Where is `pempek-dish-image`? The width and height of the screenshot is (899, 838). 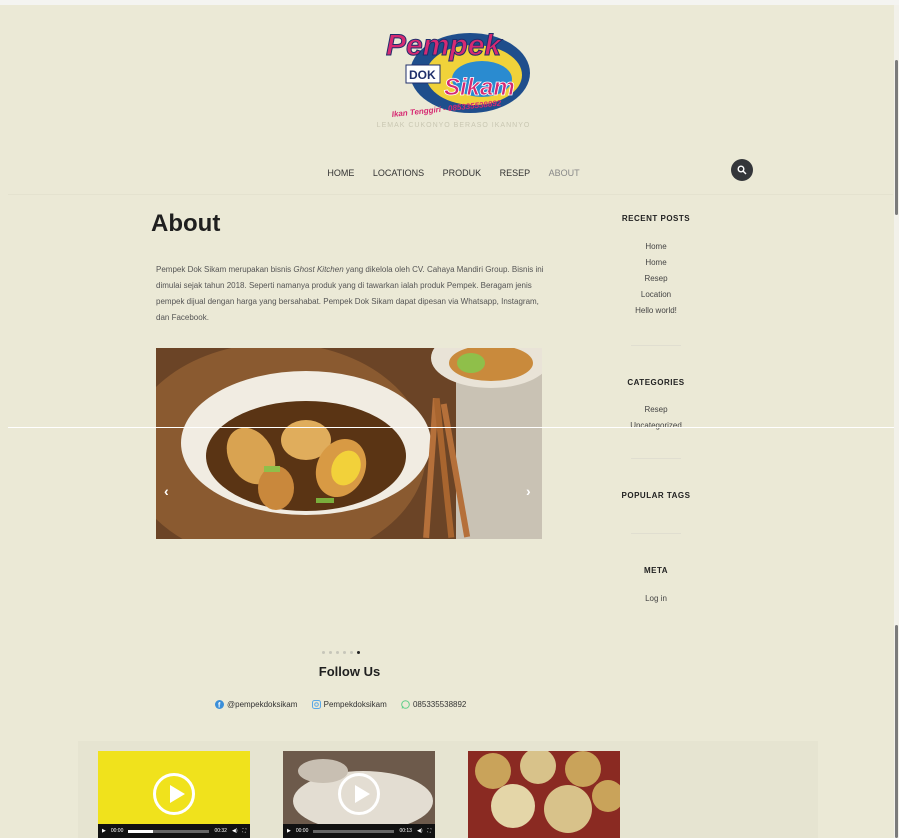 pempek-dish-image is located at coordinates (349, 443).